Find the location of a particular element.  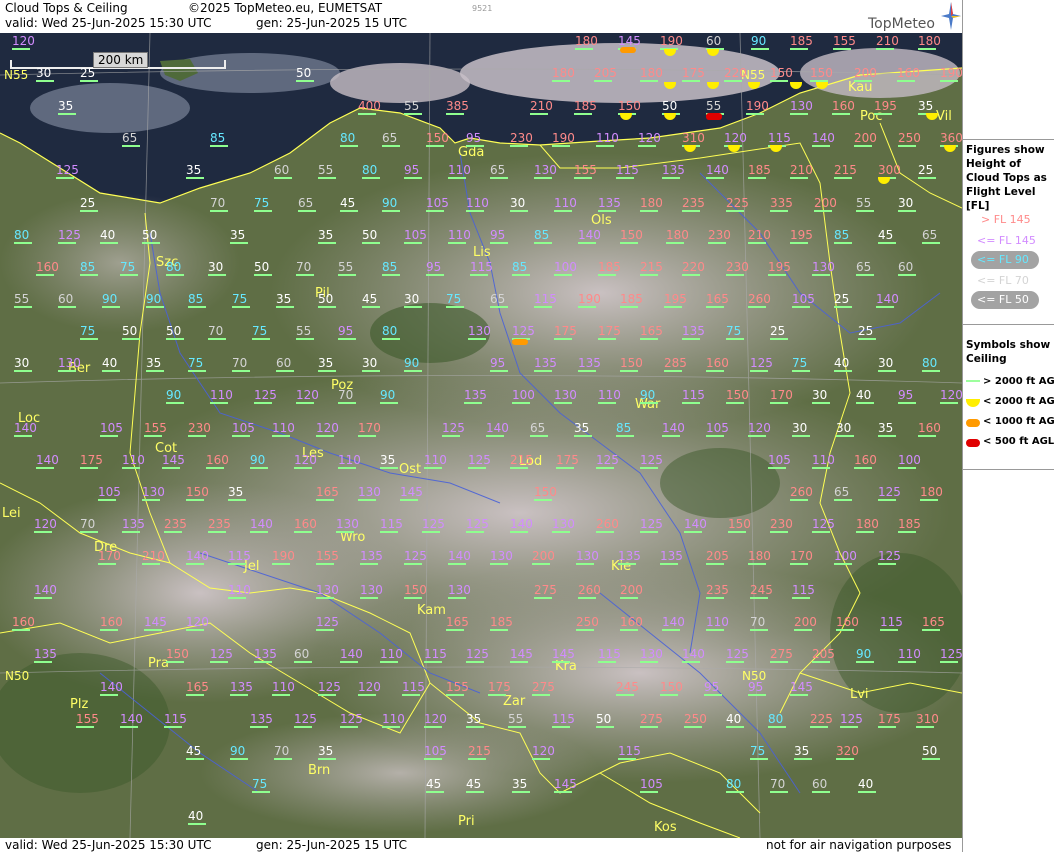

figure-value: 70 is located at coordinates (758, 622).